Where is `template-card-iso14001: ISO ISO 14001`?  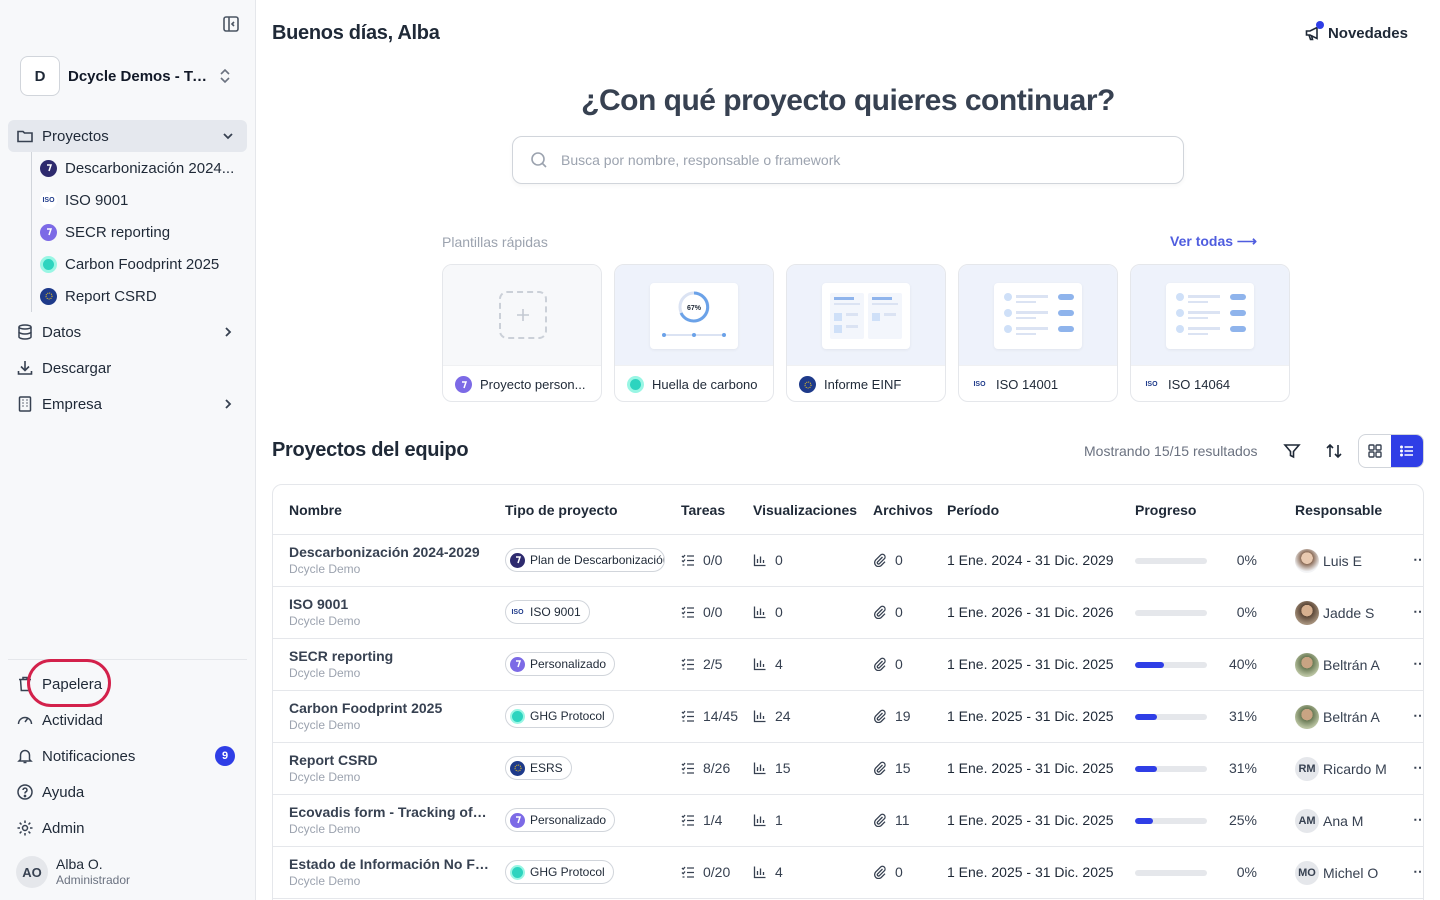 template-card-iso14001: ISO ISO 14001 is located at coordinates (1038, 333).